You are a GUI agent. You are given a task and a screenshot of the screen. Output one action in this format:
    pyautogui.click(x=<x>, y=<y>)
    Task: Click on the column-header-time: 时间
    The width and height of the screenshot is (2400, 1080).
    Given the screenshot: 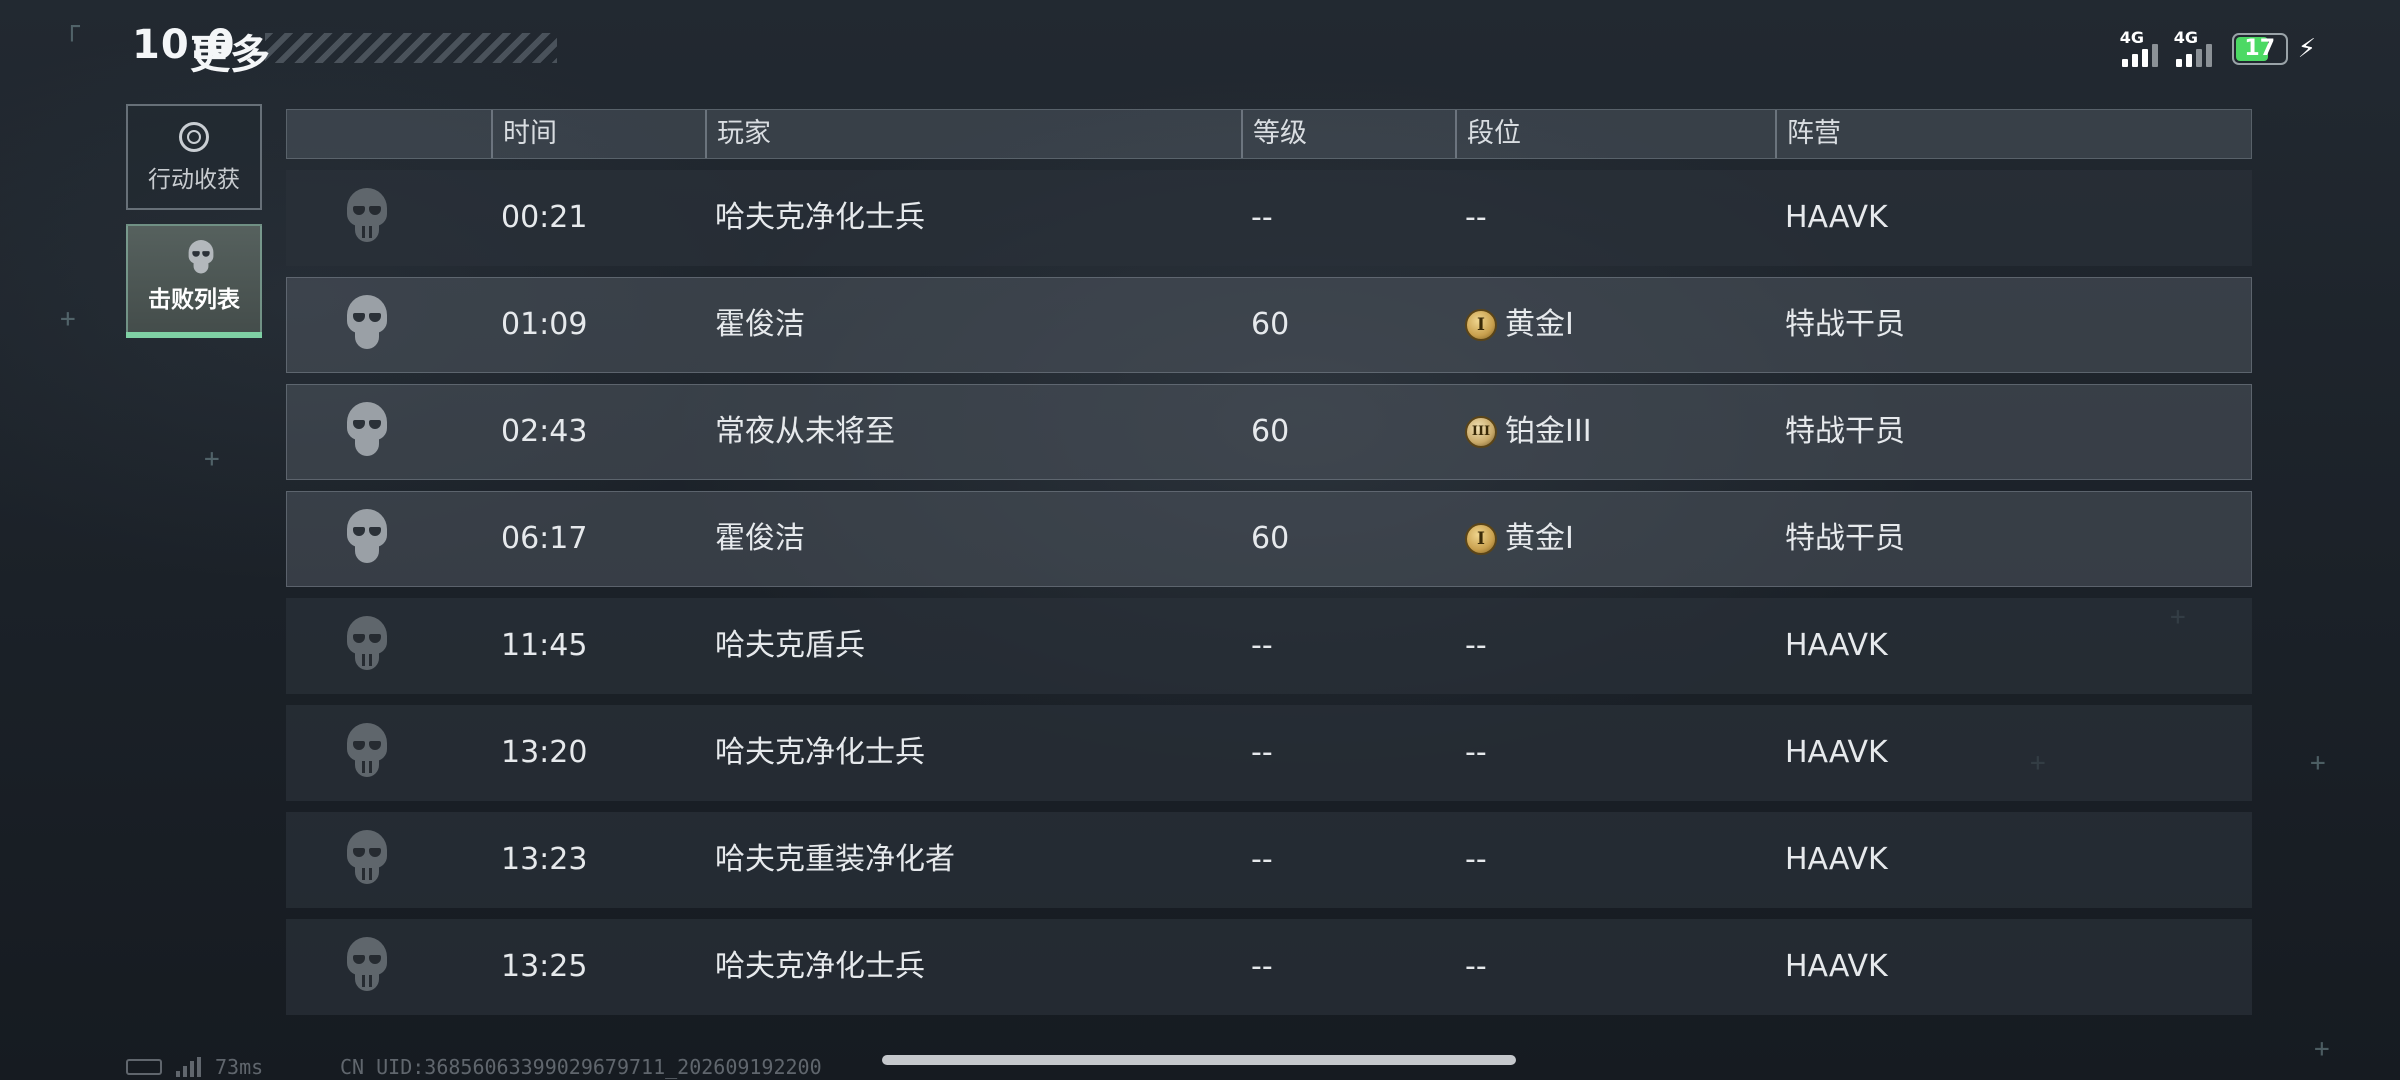 What is the action you would take?
    pyautogui.click(x=598, y=134)
    